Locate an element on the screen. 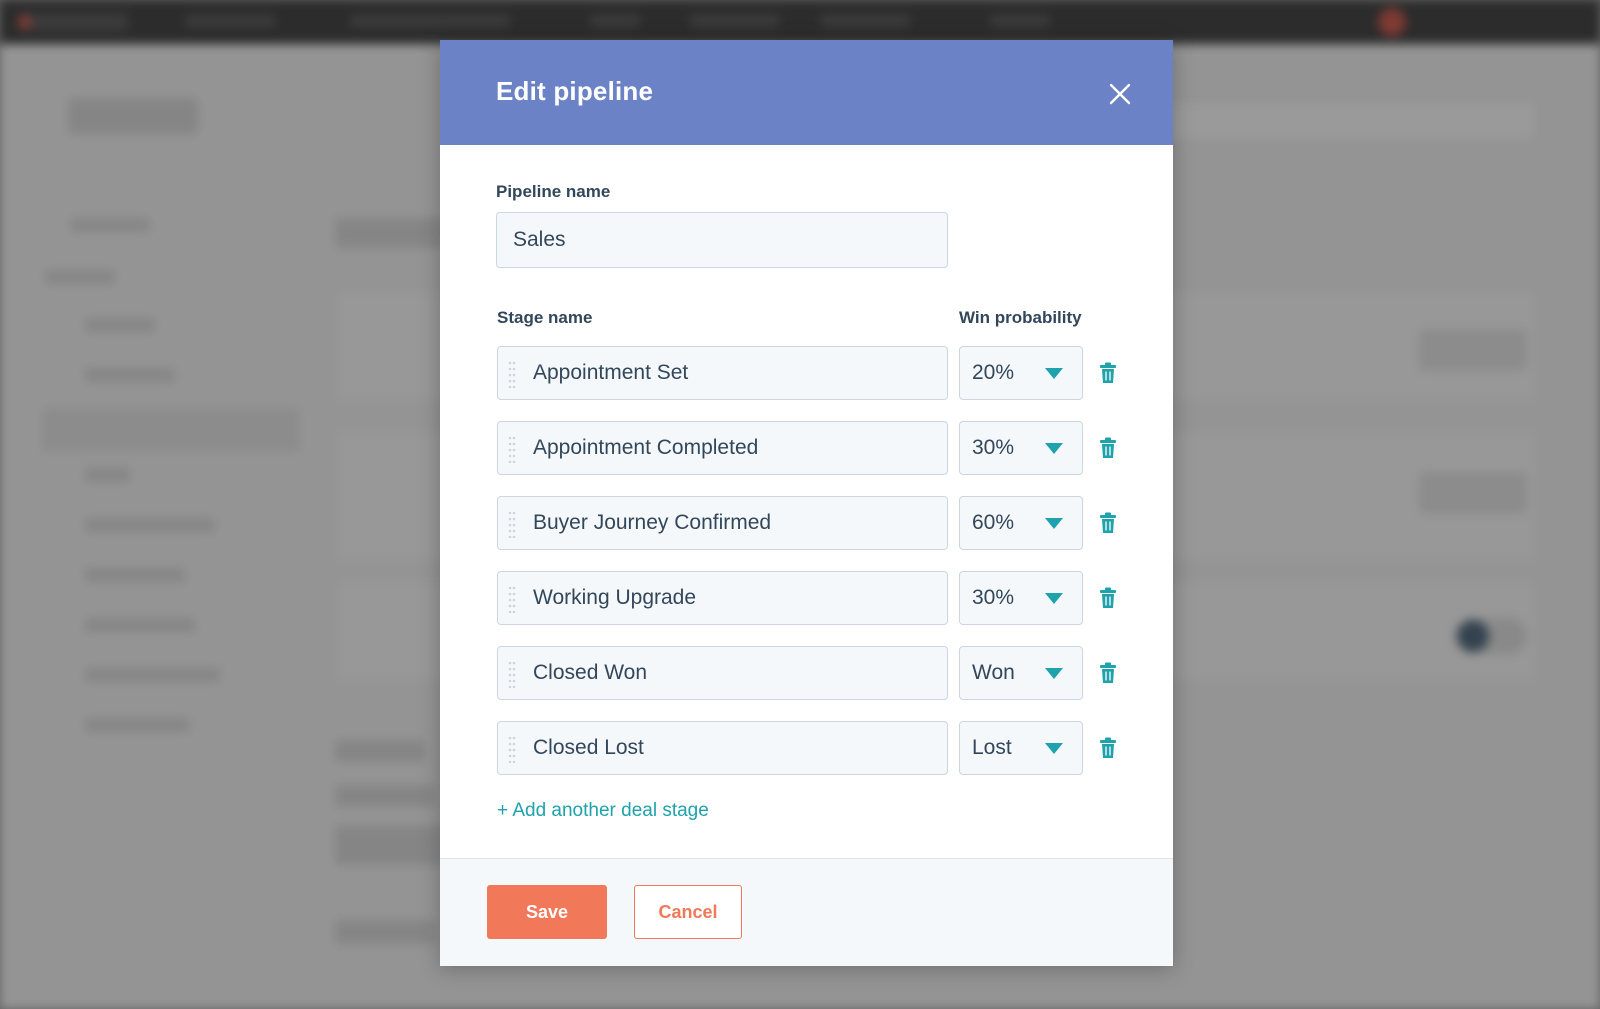 The width and height of the screenshot is (1600, 1009). pipeline-name-label: Pipeline name is located at coordinates (553, 191).